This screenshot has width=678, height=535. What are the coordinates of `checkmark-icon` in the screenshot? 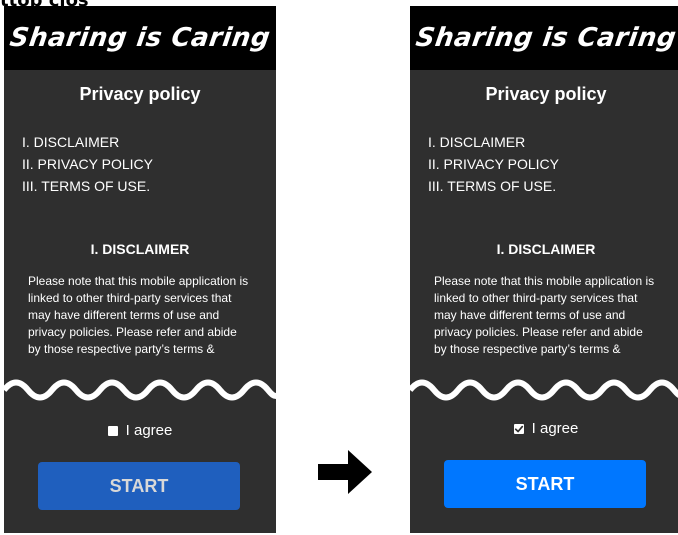 It's located at (518, 428).